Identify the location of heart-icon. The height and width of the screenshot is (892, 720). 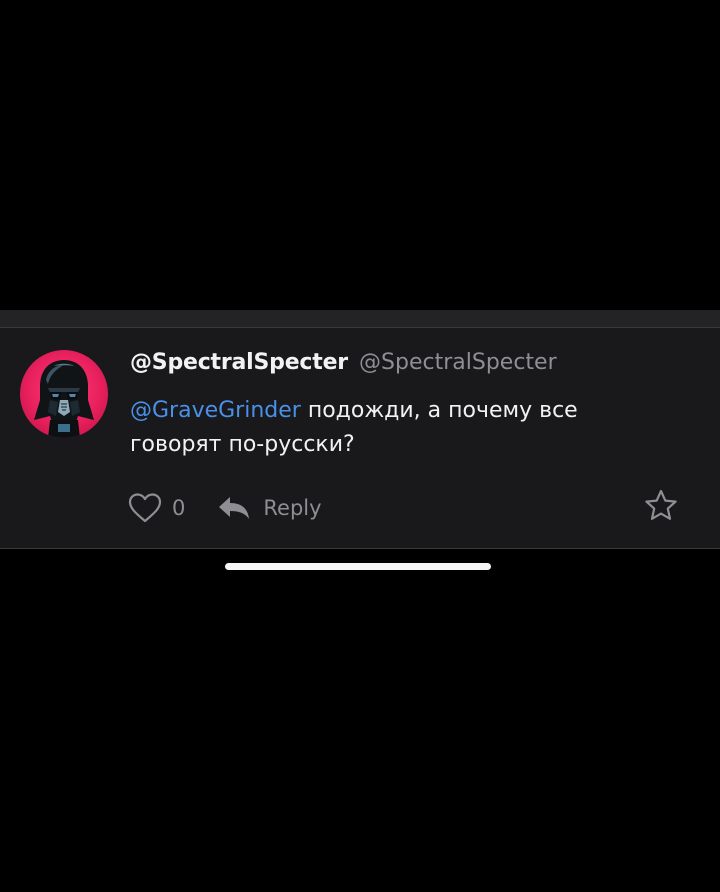
(145, 508).